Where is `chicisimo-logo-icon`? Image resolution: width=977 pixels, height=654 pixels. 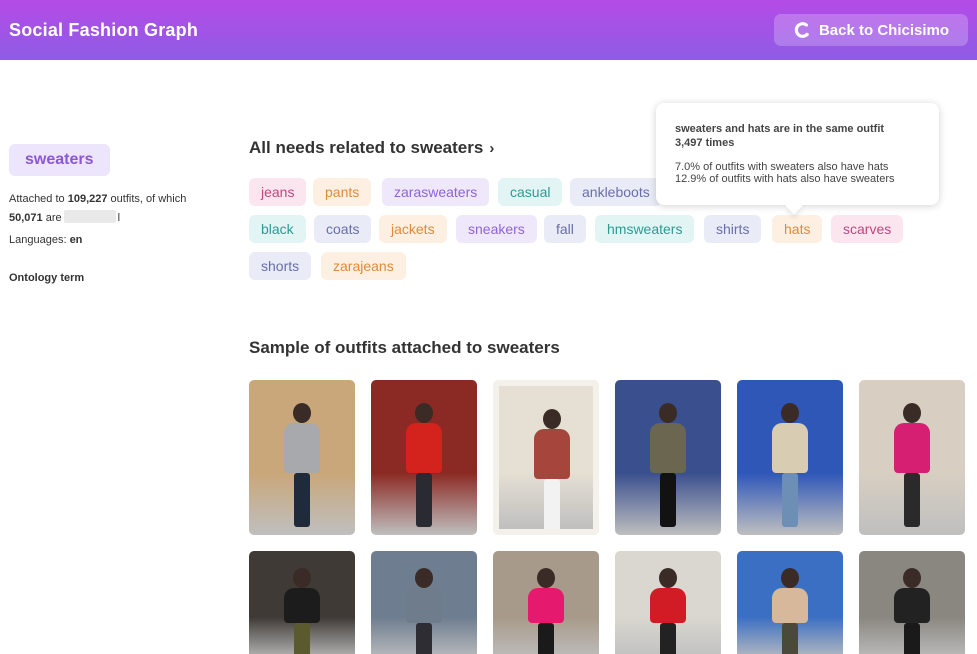
chicisimo-logo-icon is located at coordinates (801, 30).